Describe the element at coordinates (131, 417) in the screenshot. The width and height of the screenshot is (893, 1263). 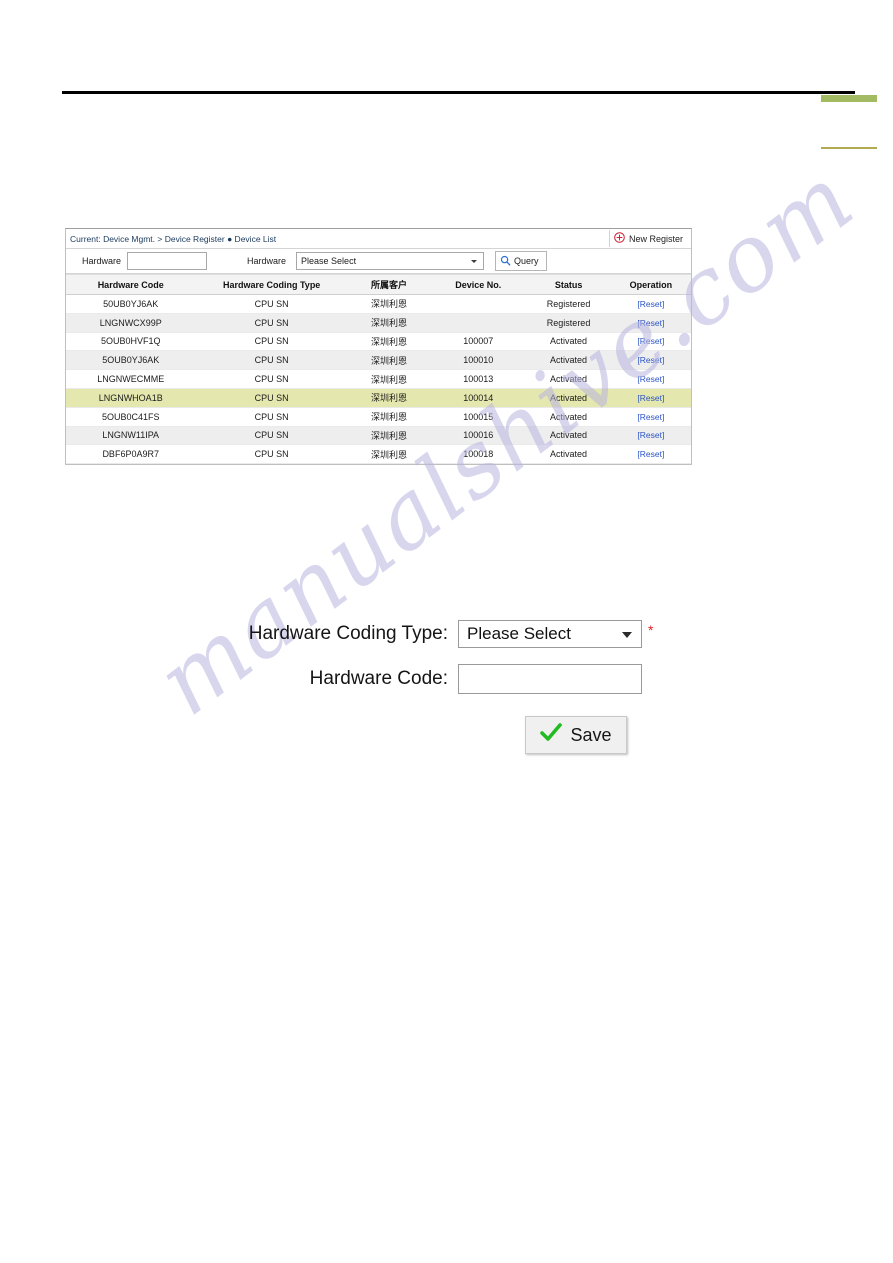
I see `cell-hardware-code: 5OUB0C41FS` at that location.